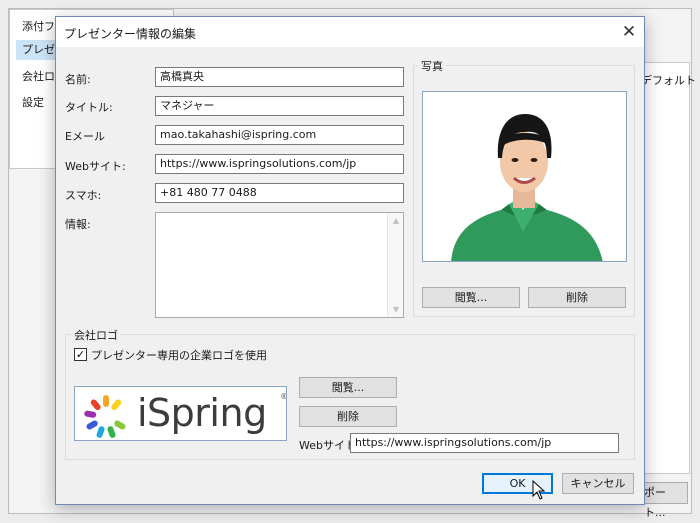 The height and width of the screenshot is (523, 700). Describe the element at coordinates (105, 416) in the screenshot. I see `ispring-logo-mark-icon` at that location.